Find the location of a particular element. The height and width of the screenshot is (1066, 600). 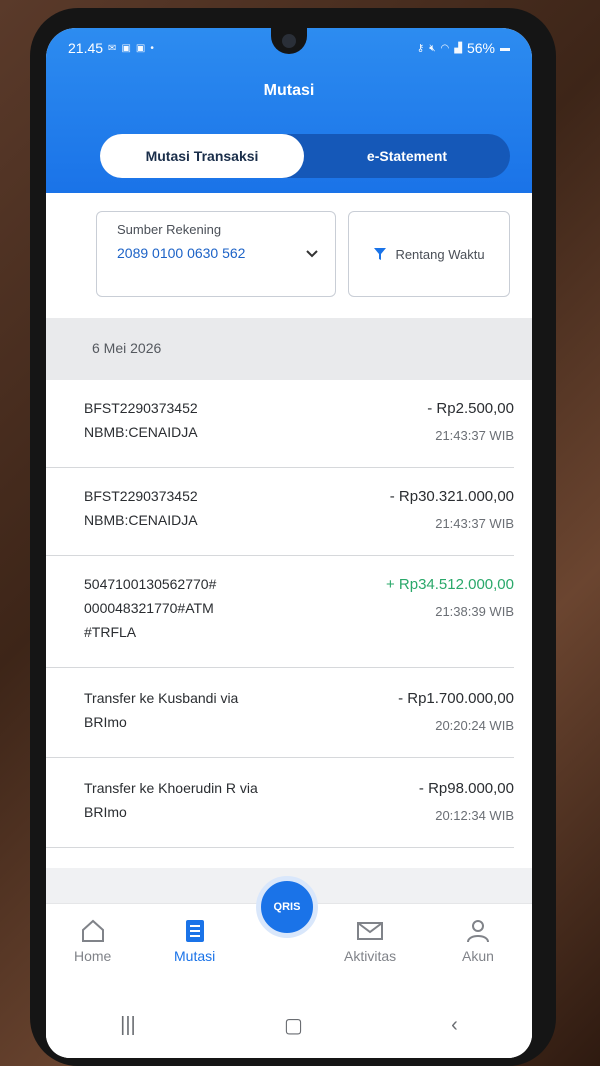

envelope-icon is located at coordinates (370, 931).